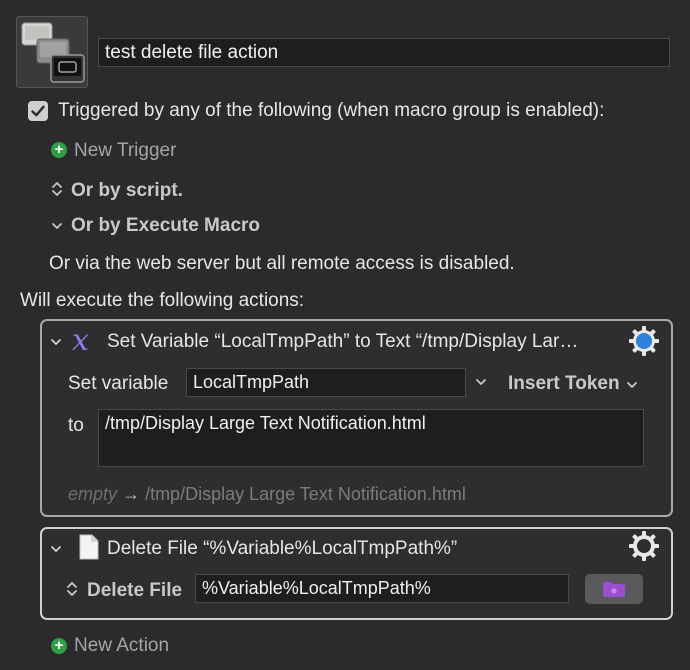 This screenshot has width=690, height=670. Describe the element at coordinates (162, 300) in the screenshot. I see `will-execute-label: Will execute the following actions:` at that location.